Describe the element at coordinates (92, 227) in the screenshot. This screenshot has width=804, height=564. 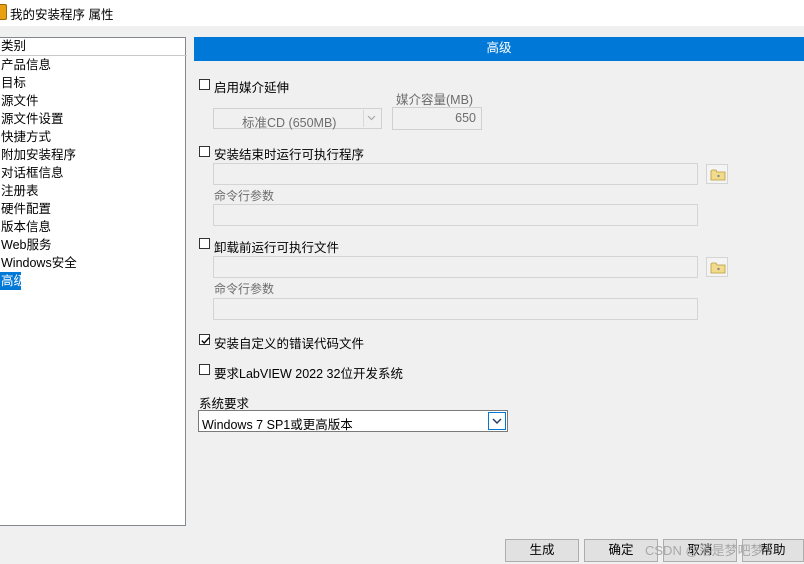
I see `category-item-version-info: 版本信息` at that location.